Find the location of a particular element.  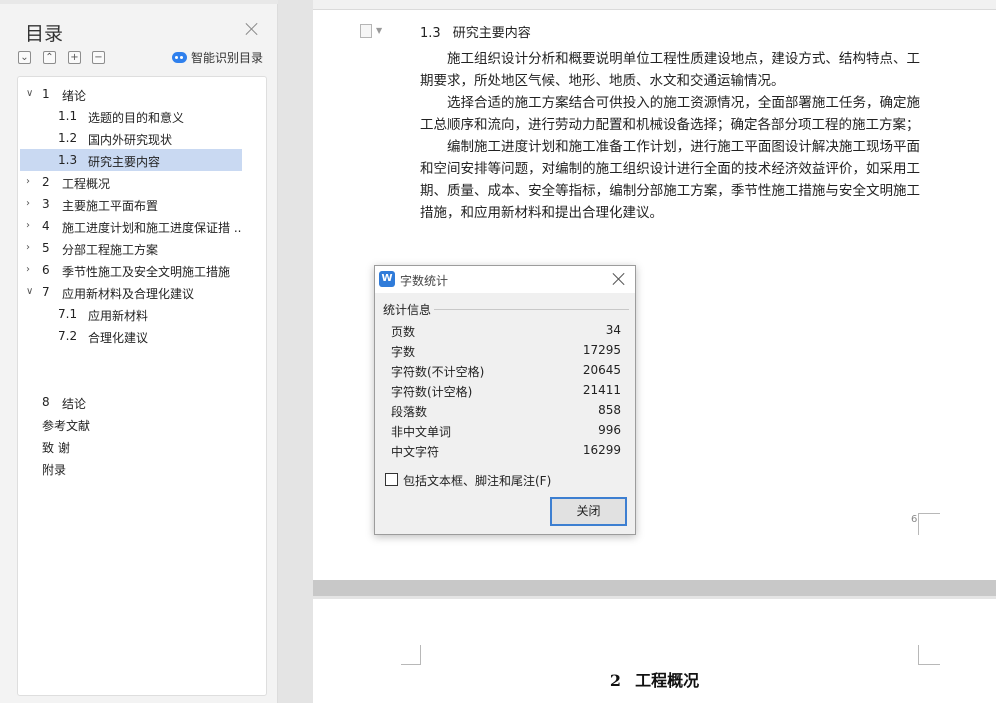

toc-item-number: 7 is located at coordinates (46, 292).